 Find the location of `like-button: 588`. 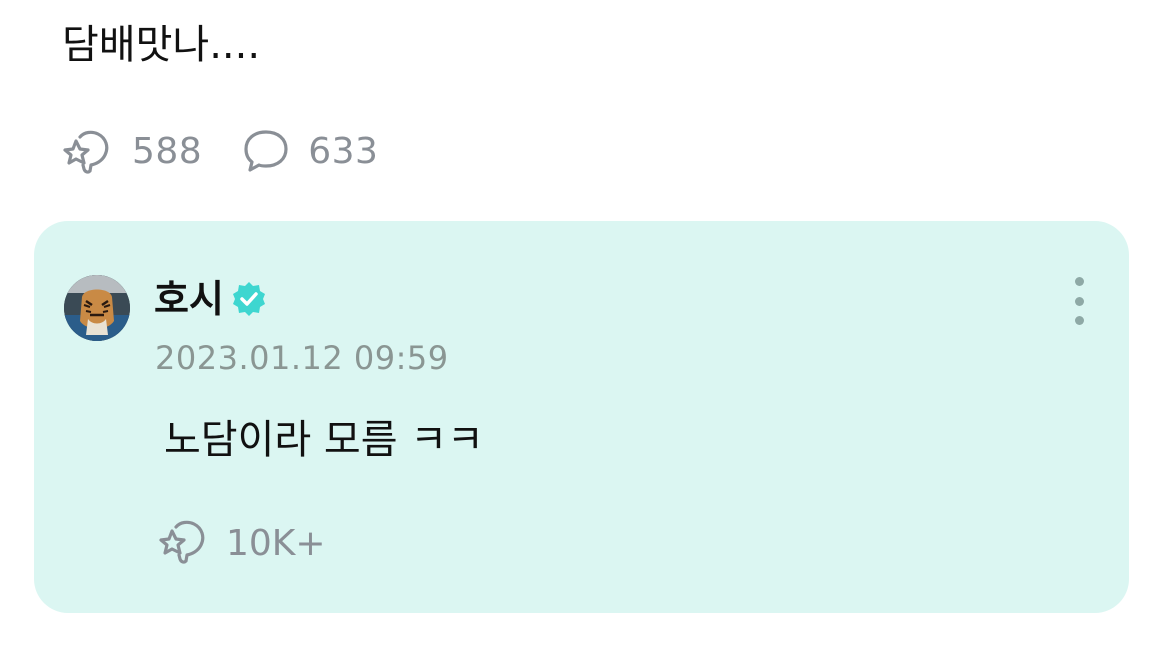

like-button: 588 is located at coordinates (131, 151).